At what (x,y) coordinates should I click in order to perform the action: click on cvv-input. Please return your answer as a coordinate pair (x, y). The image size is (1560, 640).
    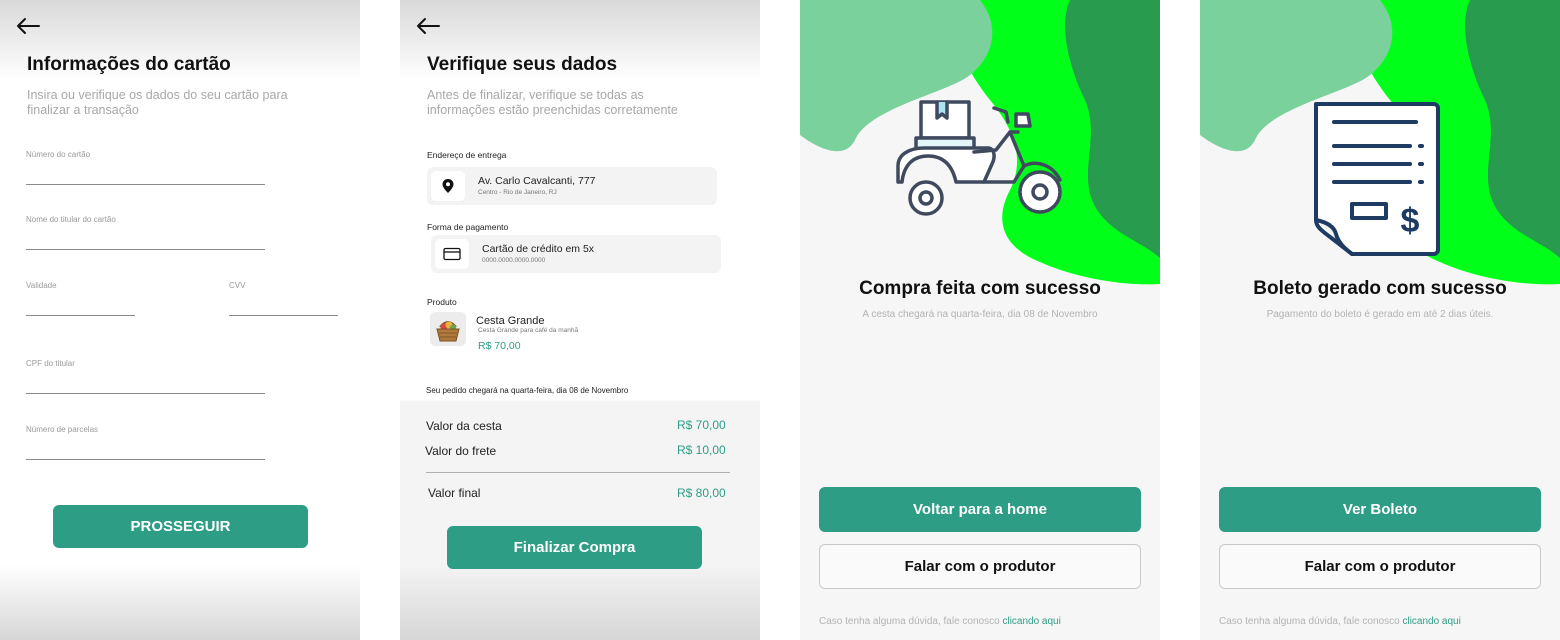
    Looking at the image, I should click on (283, 305).